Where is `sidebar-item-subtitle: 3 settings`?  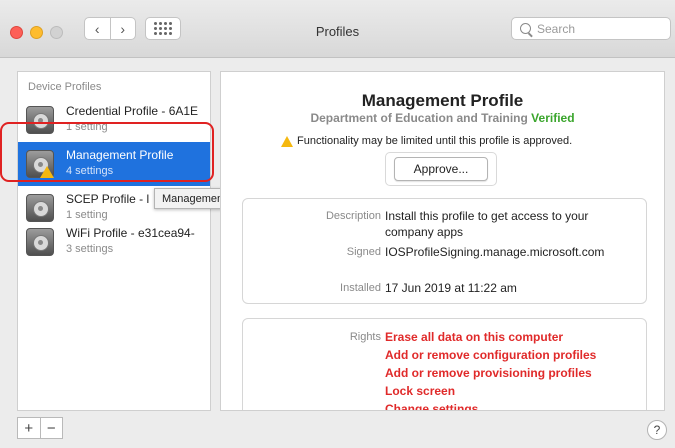
sidebar-item-subtitle: 3 settings is located at coordinates (90, 249).